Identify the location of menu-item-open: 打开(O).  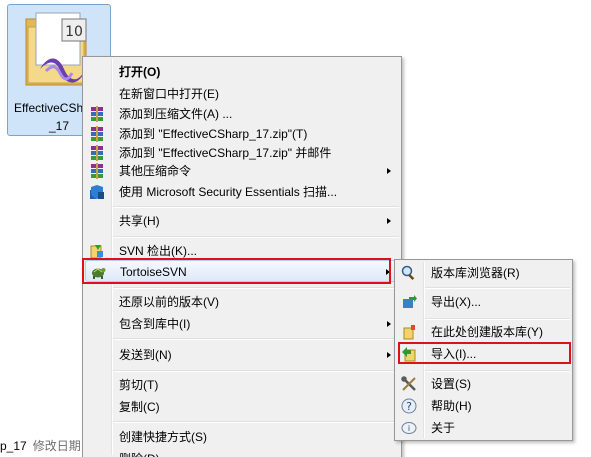
(242, 72).